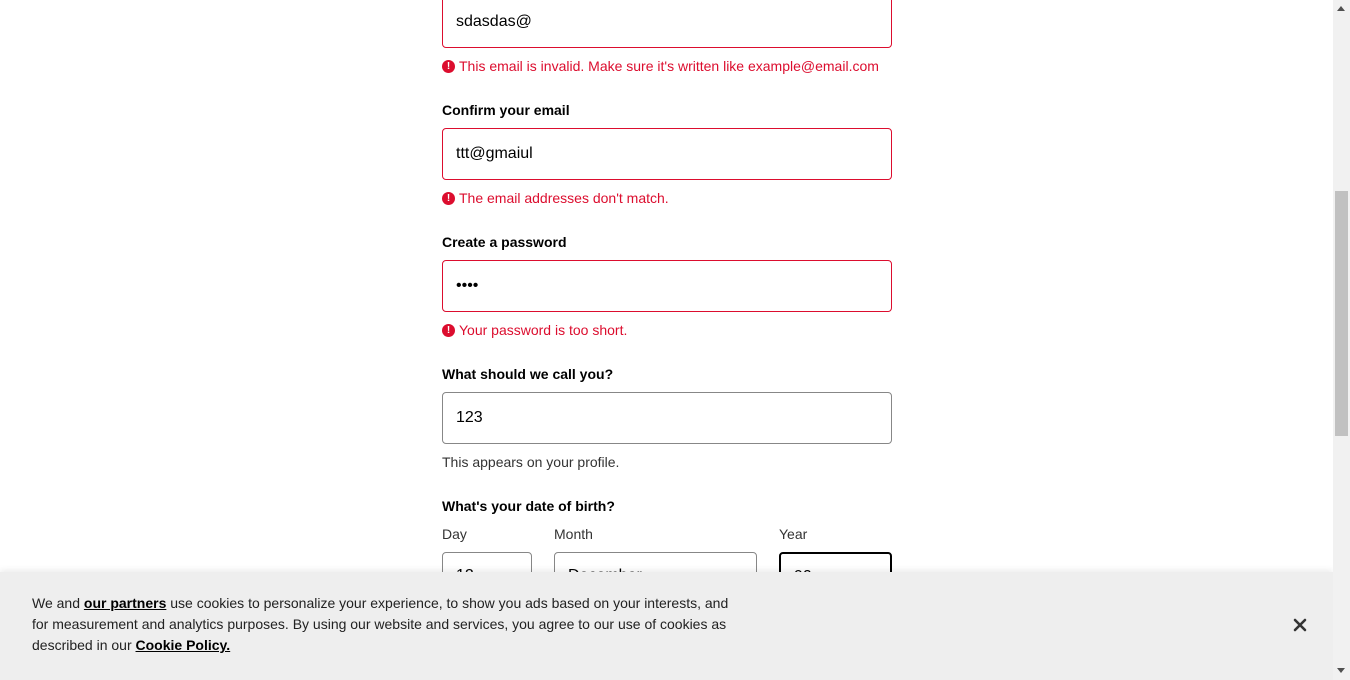 This screenshot has height=680, width=1350. I want to click on dob-label: What's your date of birth?, so click(528, 506).